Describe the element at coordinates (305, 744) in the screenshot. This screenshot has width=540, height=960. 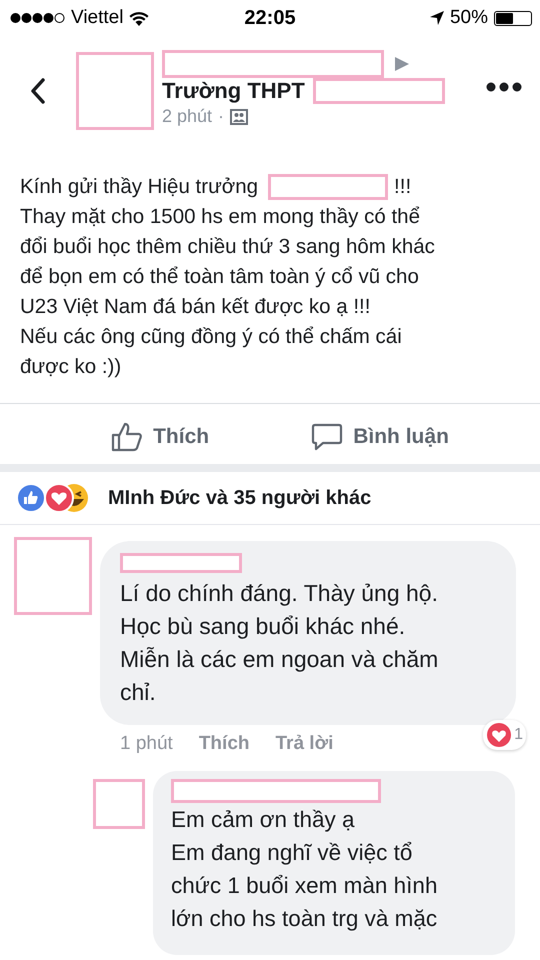
I see `reply-link: Trả lời` at that location.